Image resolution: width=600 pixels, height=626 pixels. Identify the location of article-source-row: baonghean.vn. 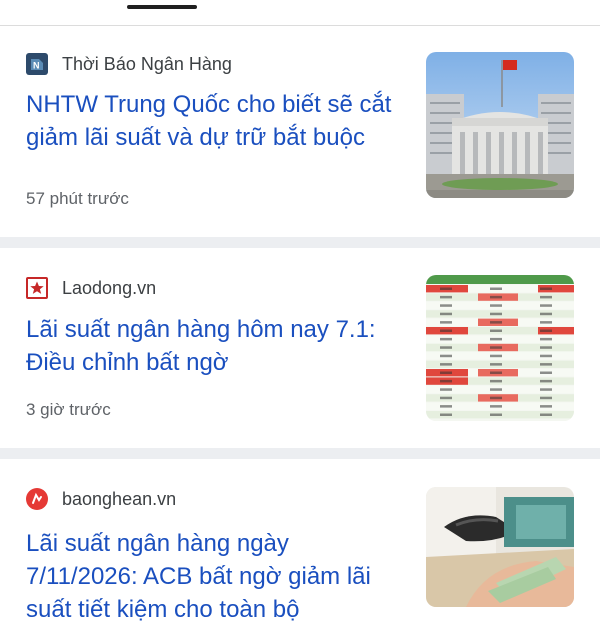
(101, 499).